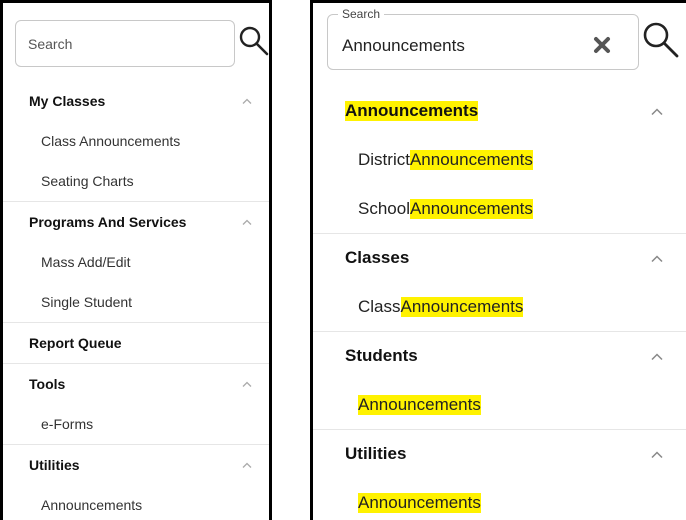  Describe the element at coordinates (379, 306) in the screenshot. I see `item-prefix: Class` at that location.